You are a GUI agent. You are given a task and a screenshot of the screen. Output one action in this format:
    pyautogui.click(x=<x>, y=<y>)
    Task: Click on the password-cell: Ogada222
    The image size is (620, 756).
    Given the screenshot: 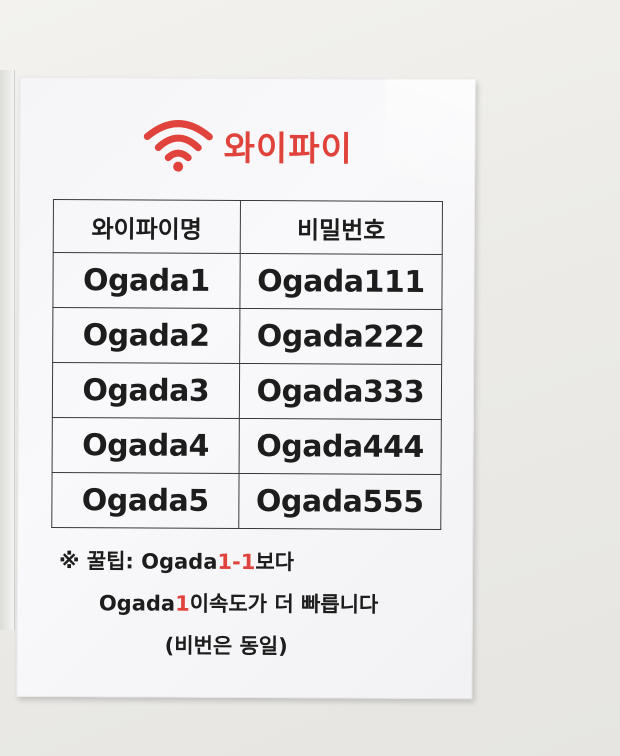 What is the action you would take?
    pyautogui.click(x=340, y=336)
    